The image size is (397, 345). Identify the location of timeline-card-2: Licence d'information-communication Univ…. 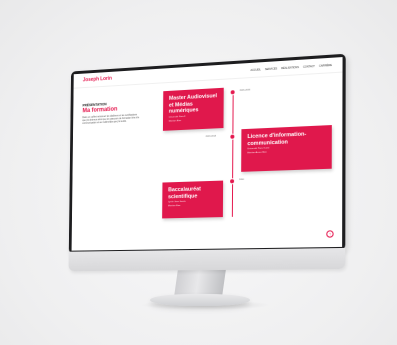
(286, 148).